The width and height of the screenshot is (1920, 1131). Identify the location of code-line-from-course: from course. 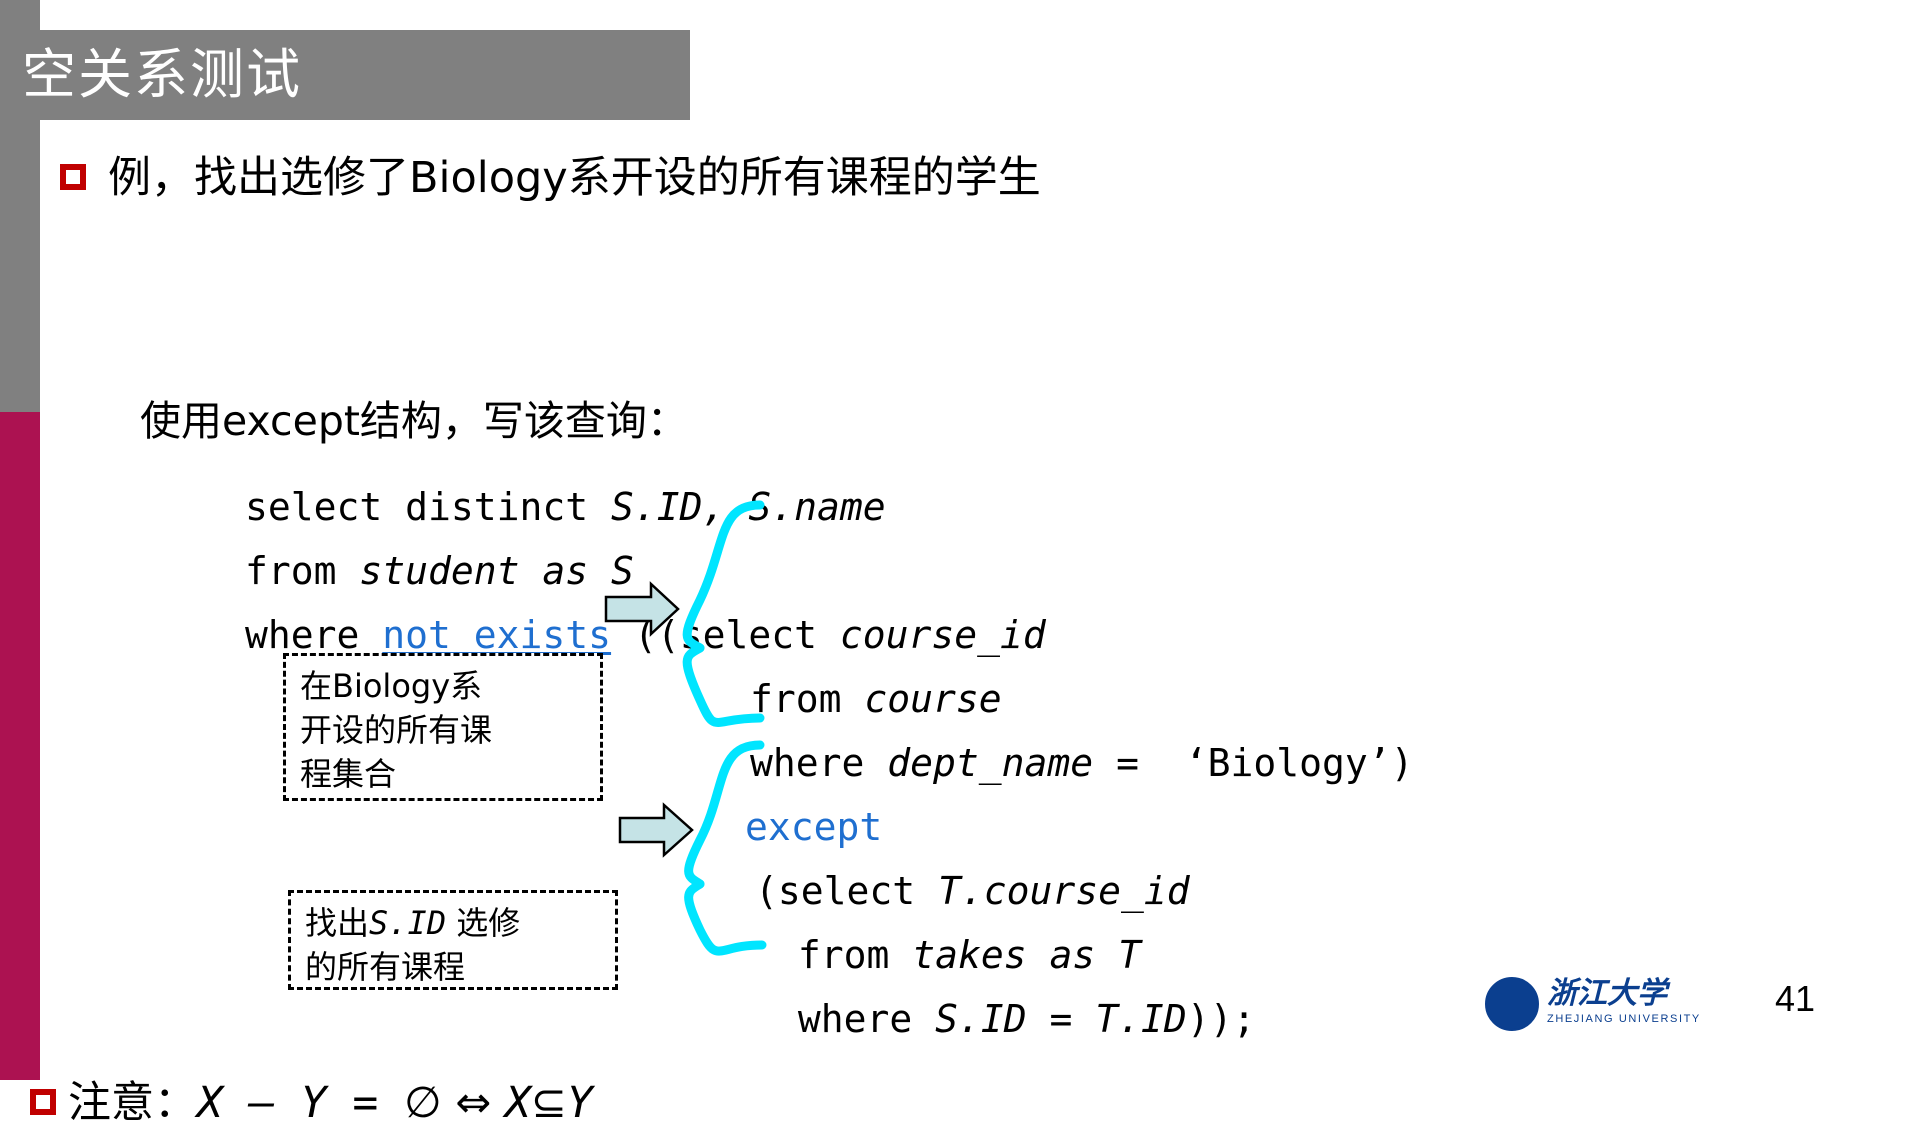
(876, 699).